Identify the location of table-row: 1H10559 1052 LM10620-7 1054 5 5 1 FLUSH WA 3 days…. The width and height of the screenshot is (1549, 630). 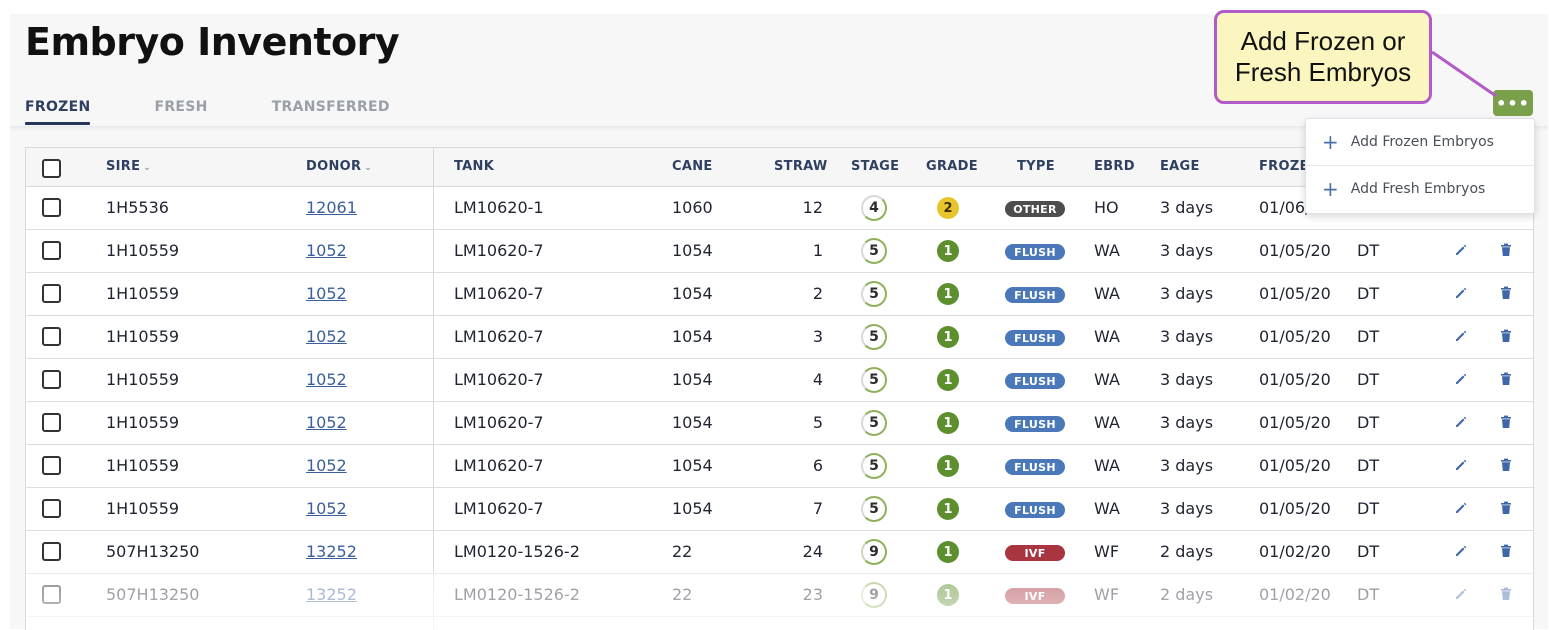
(779, 423).